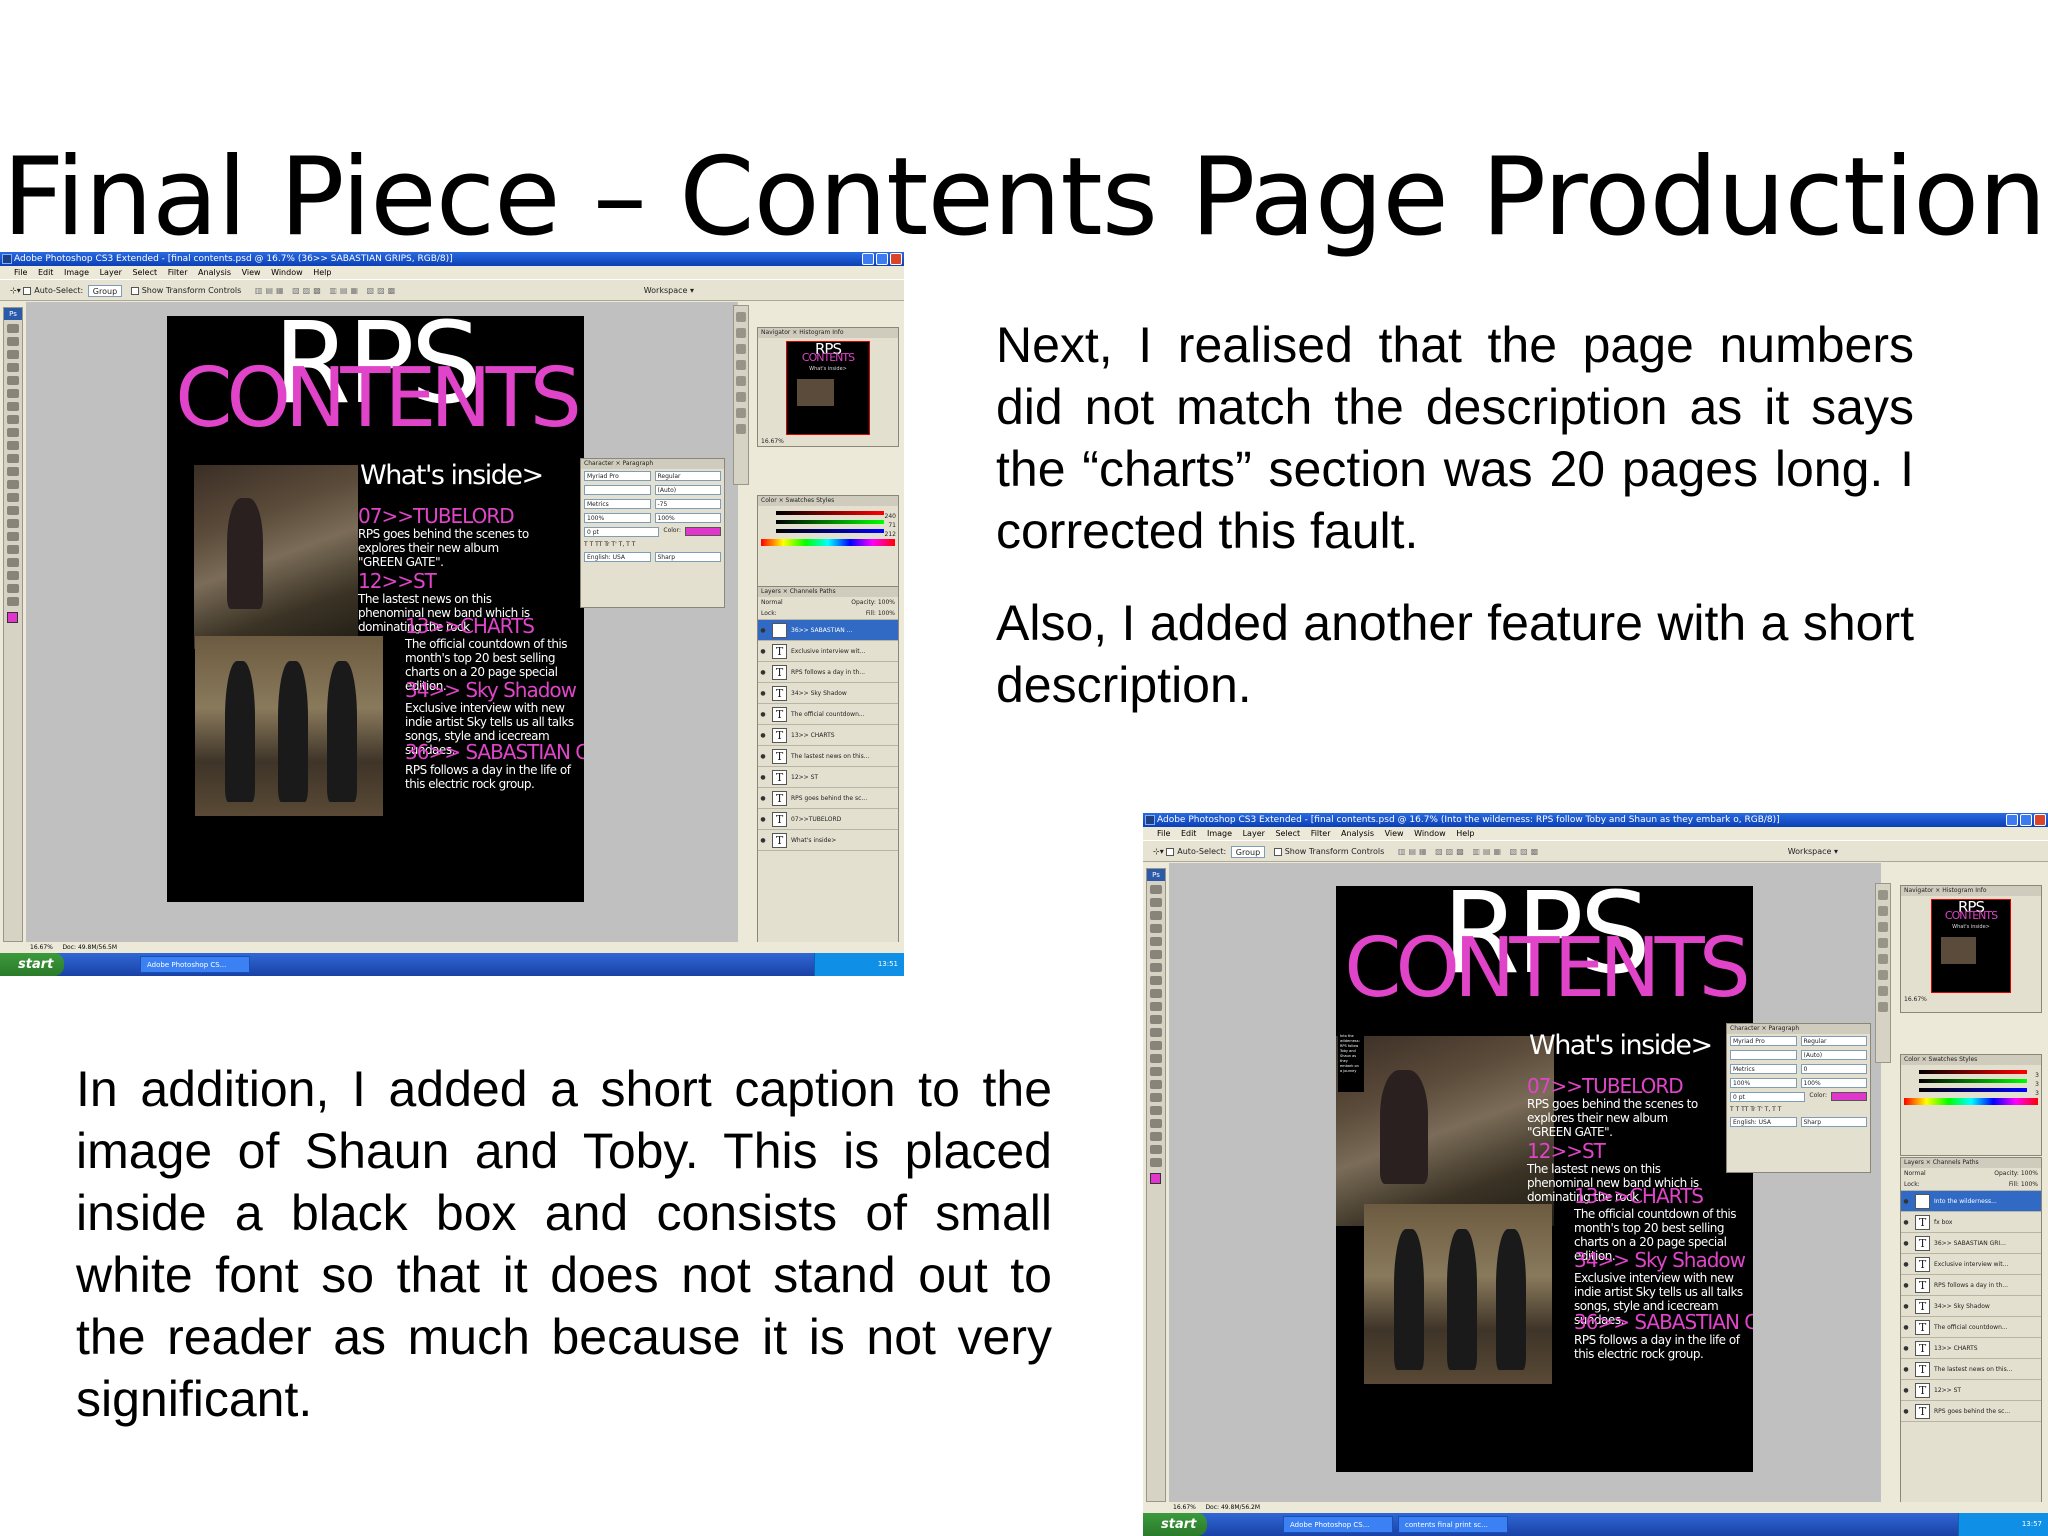 This screenshot has width=2048, height=1536. What do you see at coordinates (76, 272) in the screenshot?
I see `menu-image: Image` at bounding box center [76, 272].